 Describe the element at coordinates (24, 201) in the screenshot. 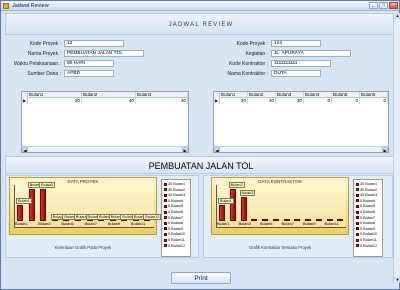

I see `data-label: Bulan1` at that location.